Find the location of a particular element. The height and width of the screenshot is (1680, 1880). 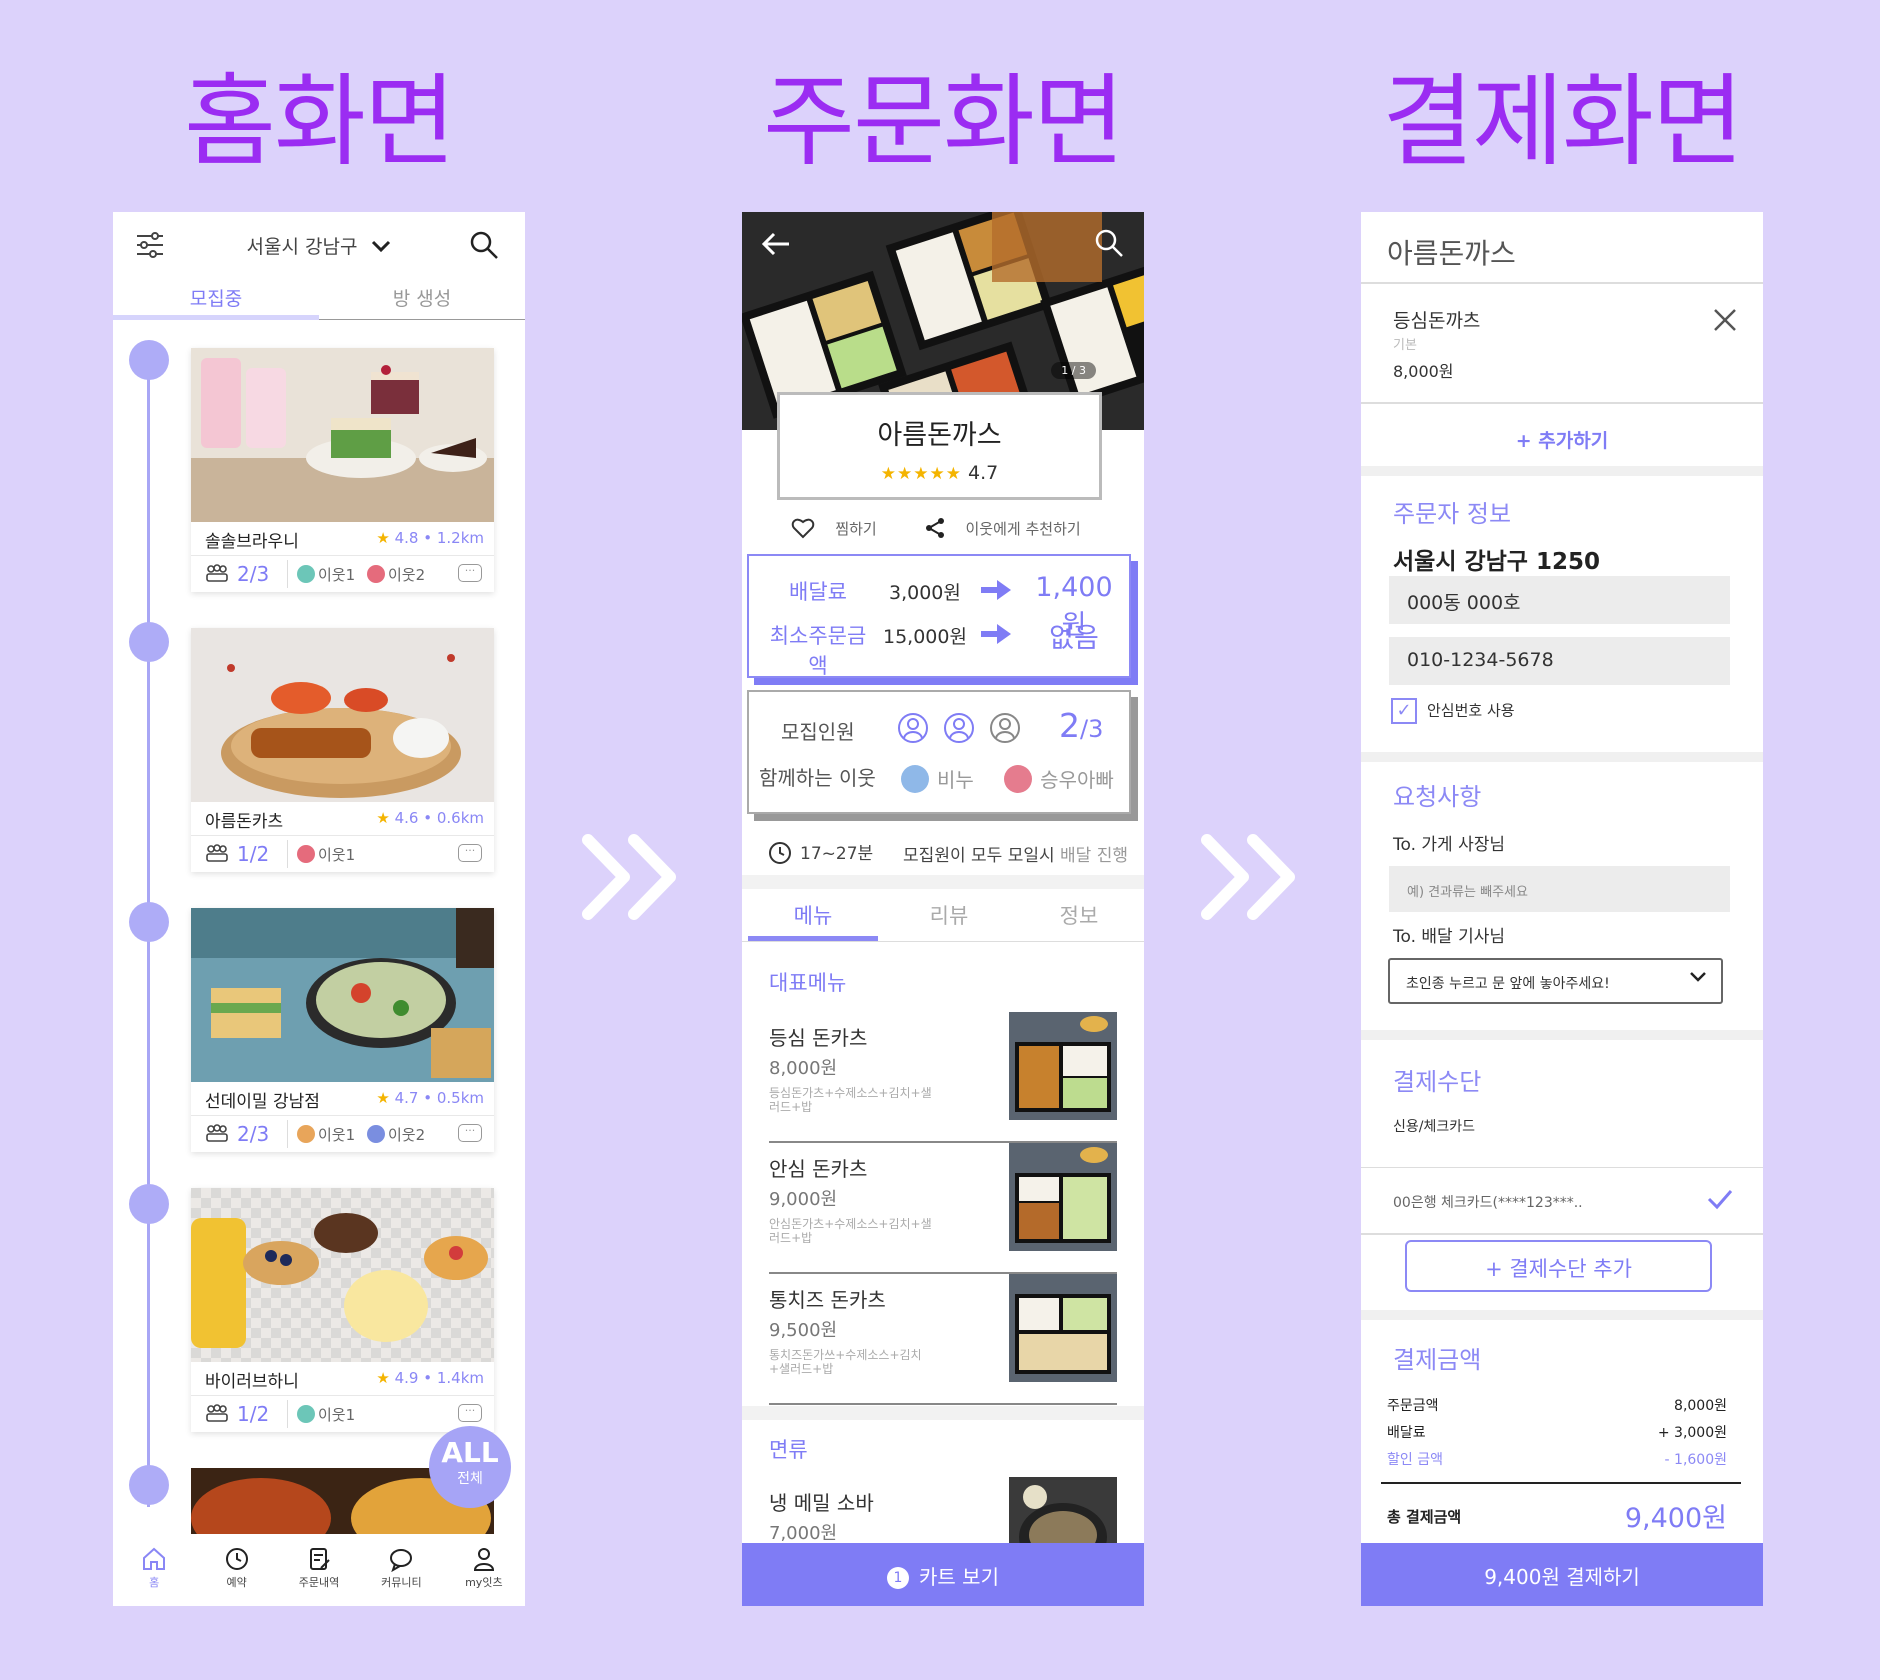

nav-orders: 주문내역 is located at coordinates (319, 1570).